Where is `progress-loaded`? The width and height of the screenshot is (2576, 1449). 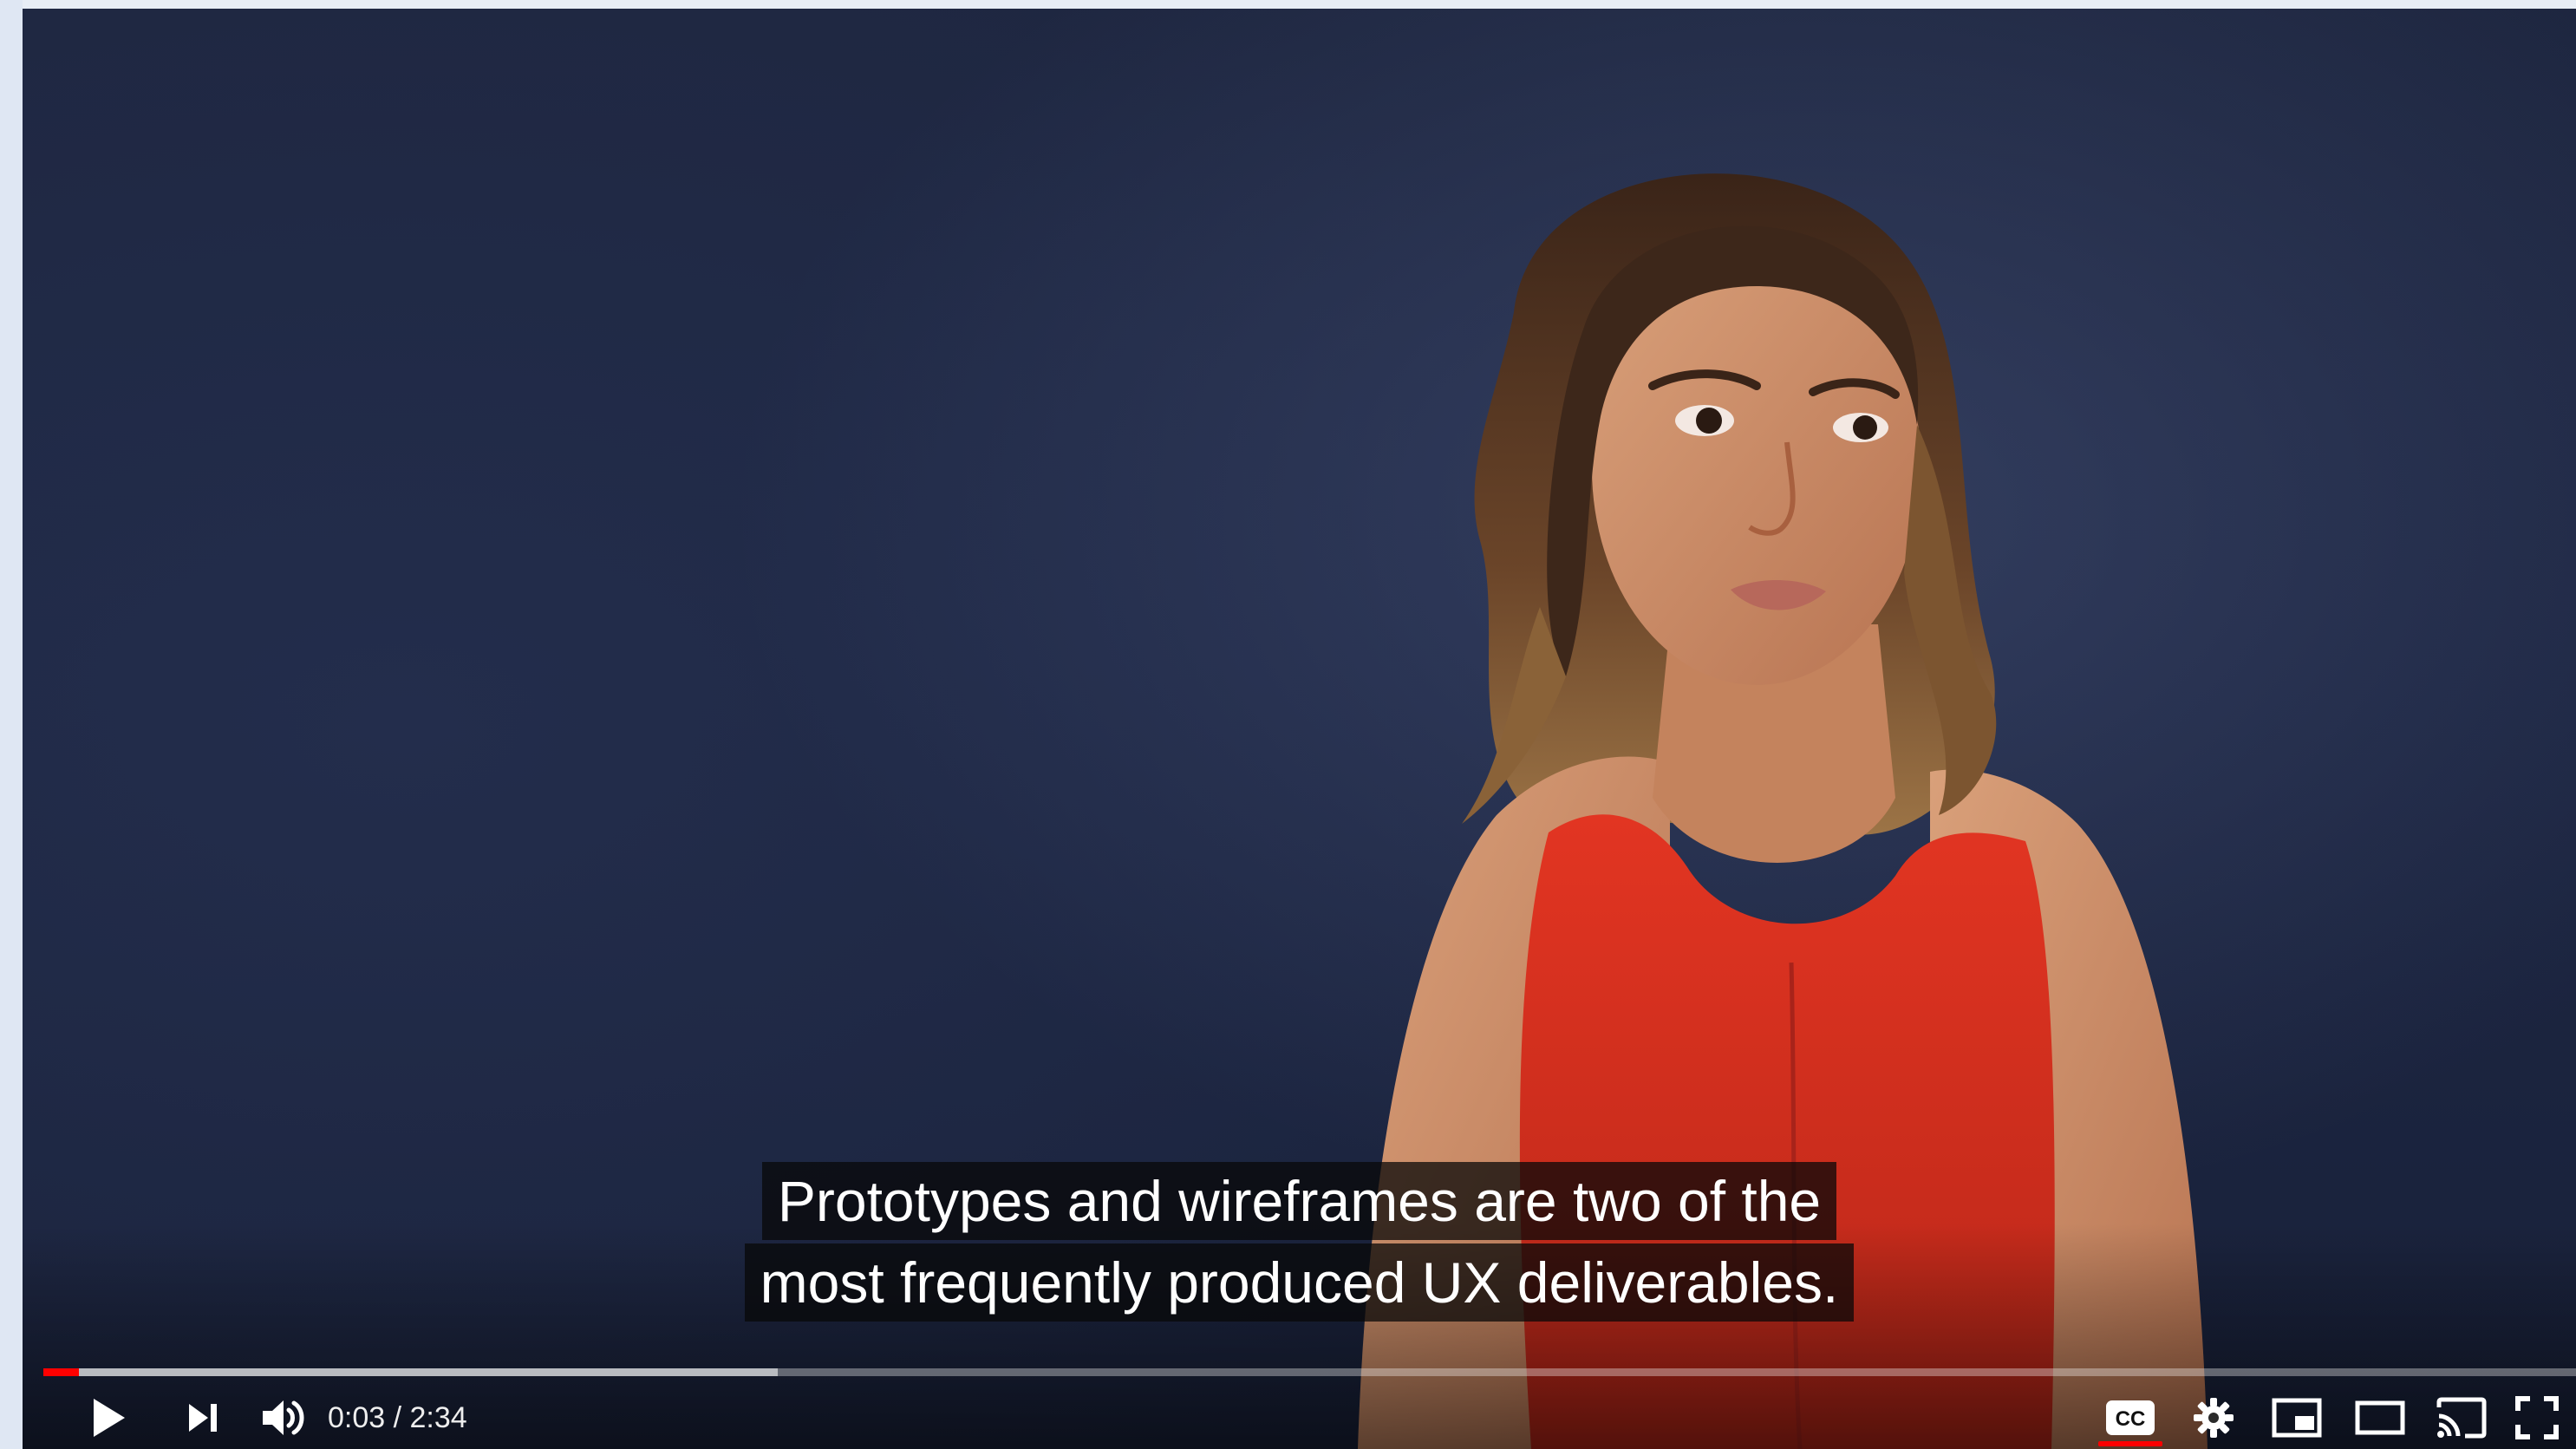
progress-loaded is located at coordinates (411, 1372).